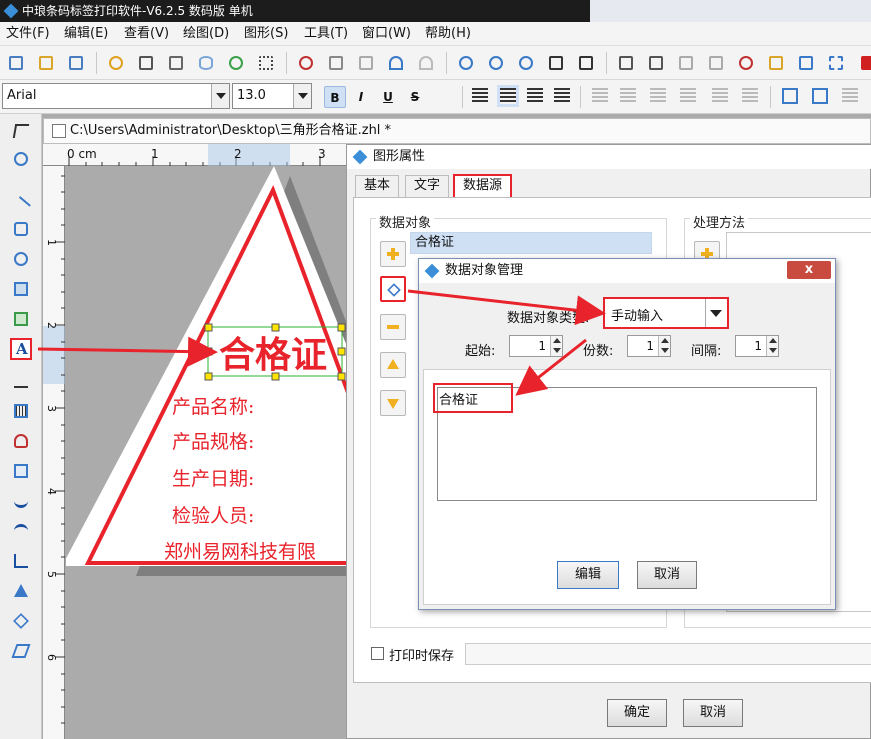 The image size is (871, 739). Describe the element at coordinates (427, 186) in the screenshot. I see `tab-text: 文字` at that location.